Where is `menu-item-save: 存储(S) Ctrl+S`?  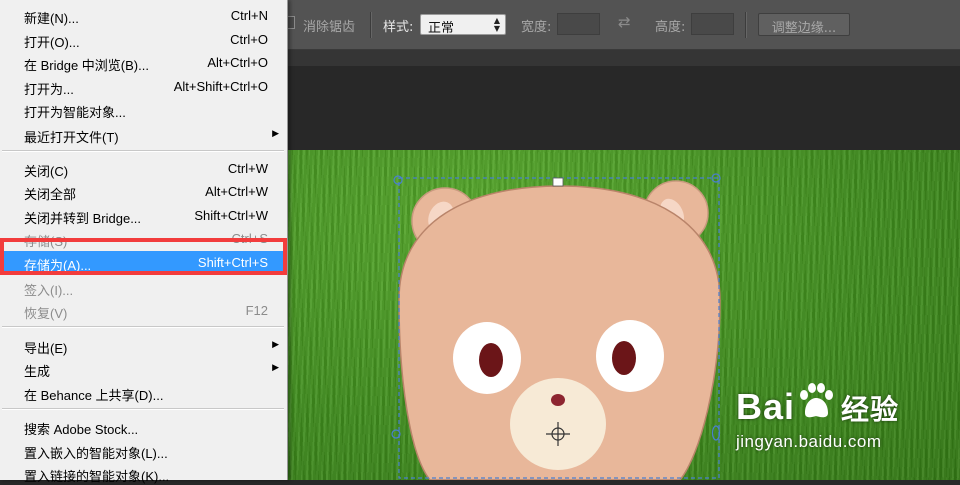
menu-item-save: 存储(S) Ctrl+S is located at coordinates (143, 238).